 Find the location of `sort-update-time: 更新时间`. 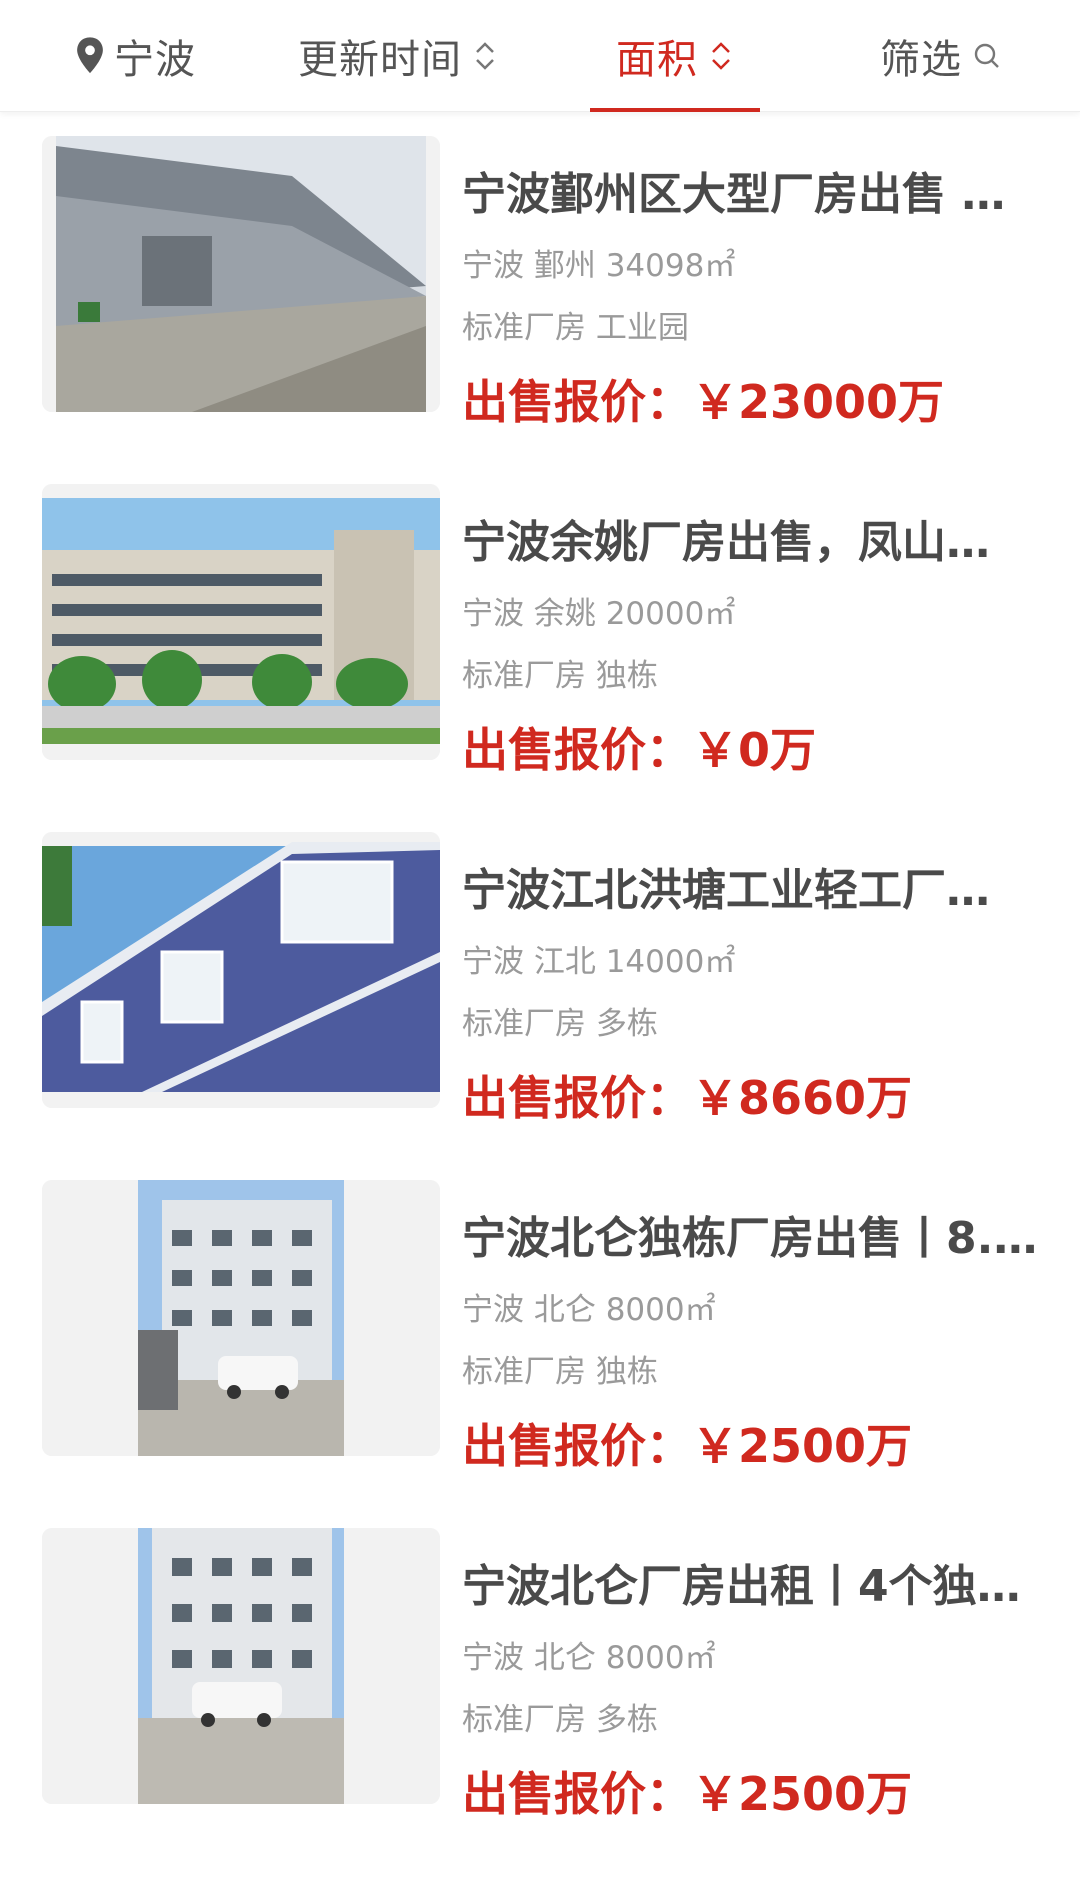

sort-update-time: 更新时间 is located at coordinates (398, 56).